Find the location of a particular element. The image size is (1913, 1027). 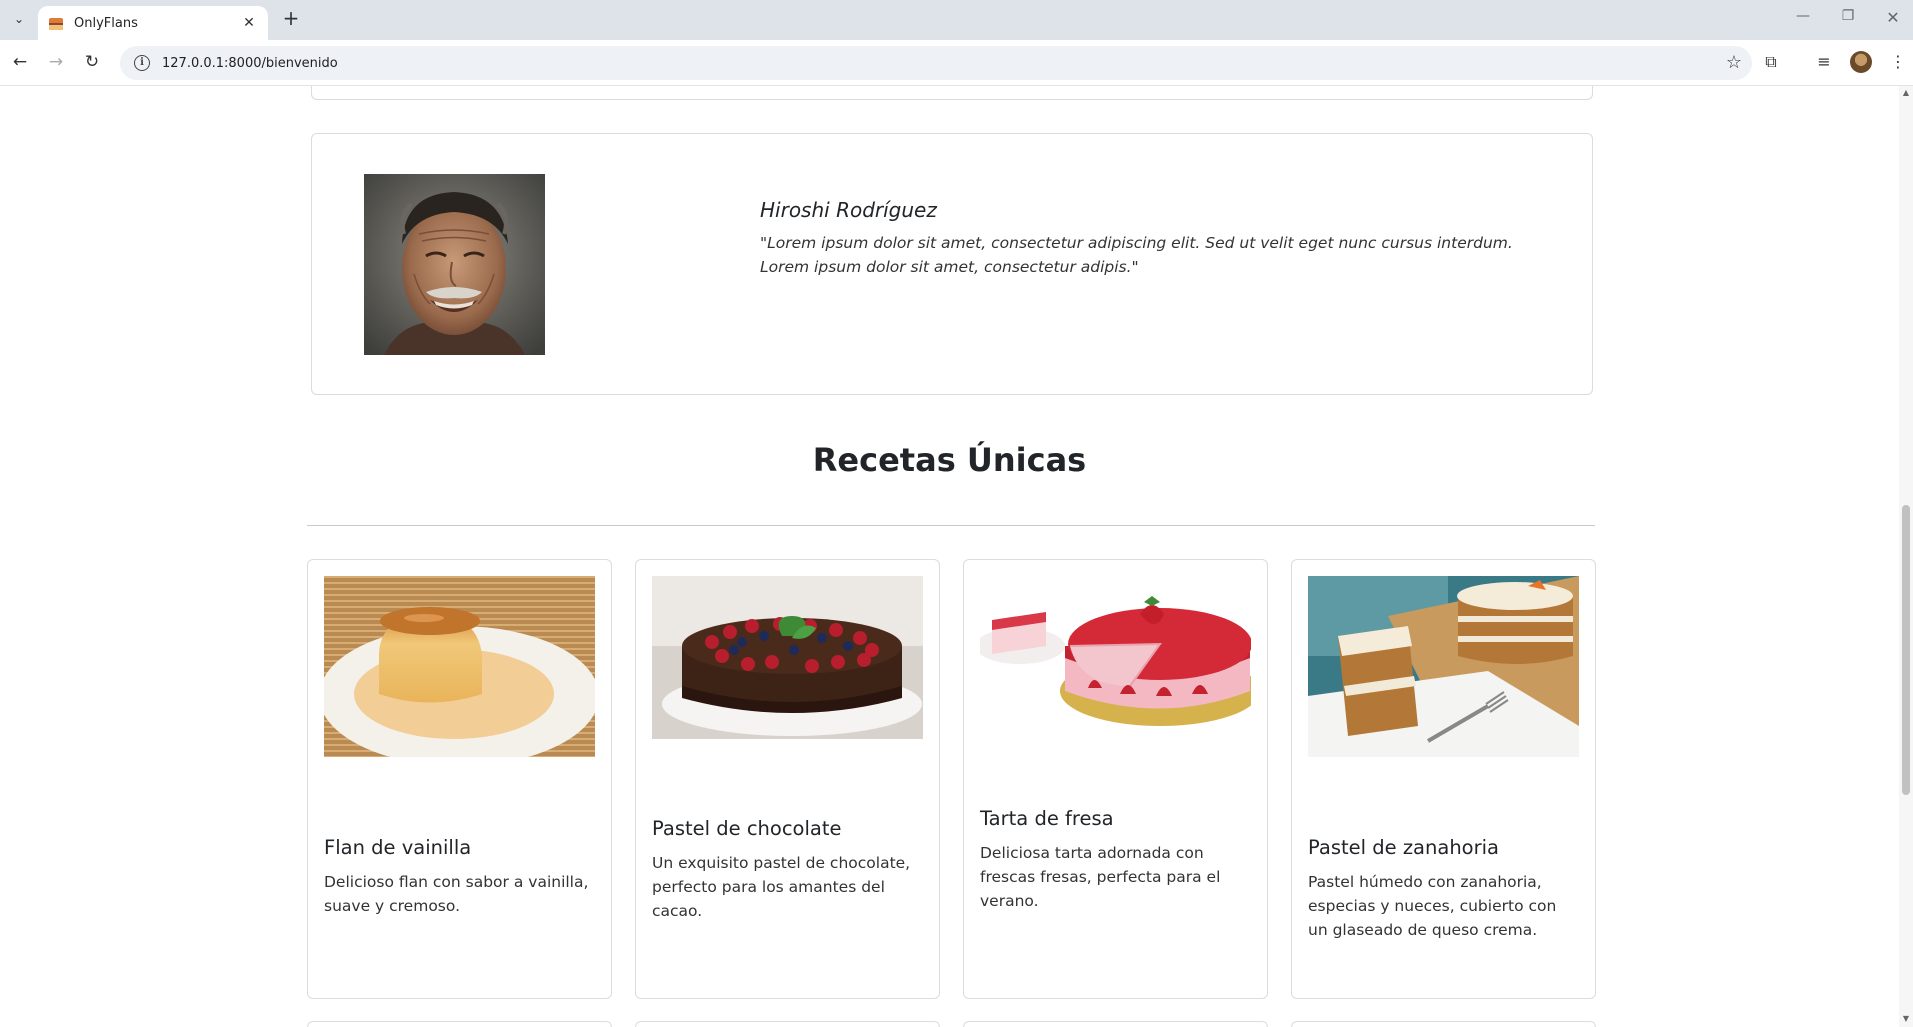

recipe-title: Pastel de zanahoria is located at coordinates (1403, 847).